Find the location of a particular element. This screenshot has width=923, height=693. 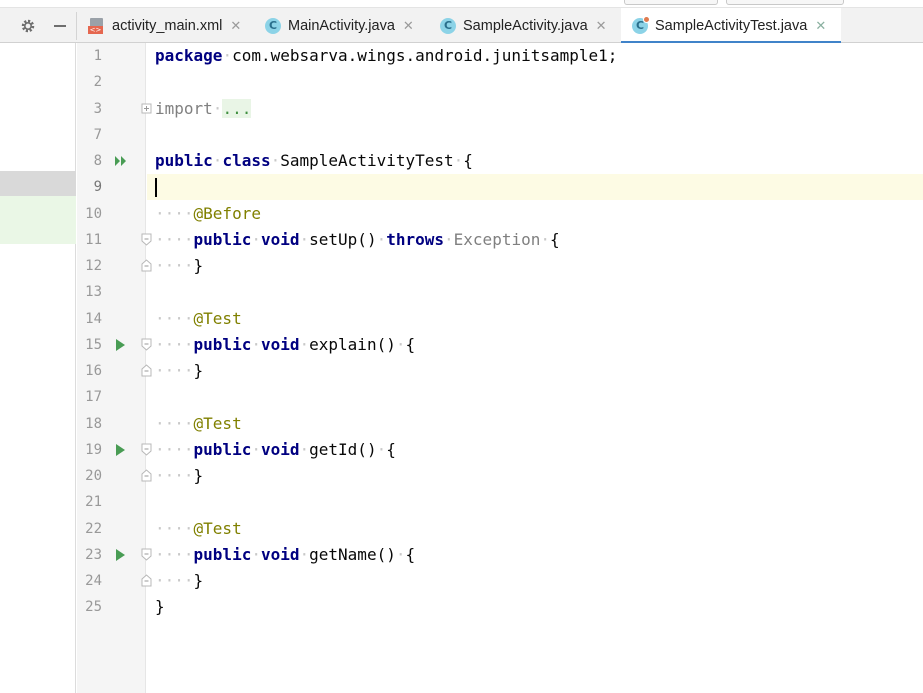

tab-sample-activity-test-java: C SampleActivityTest.java ✕ is located at coordinates (731, 26).